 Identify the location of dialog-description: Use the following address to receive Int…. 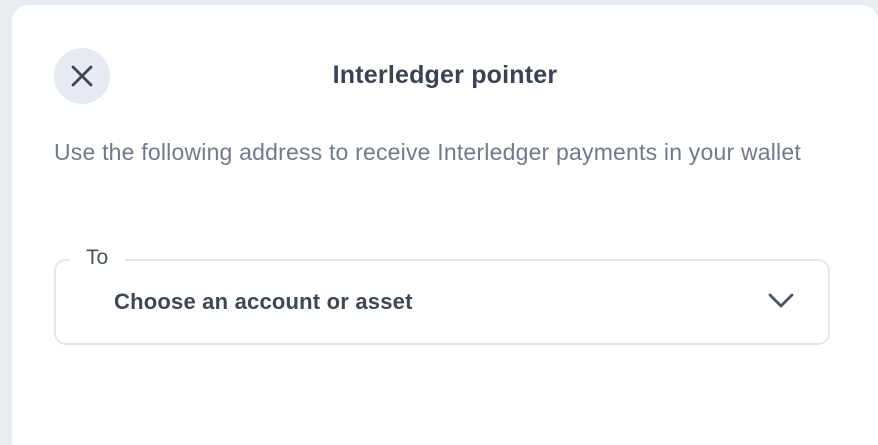
(427, 152).